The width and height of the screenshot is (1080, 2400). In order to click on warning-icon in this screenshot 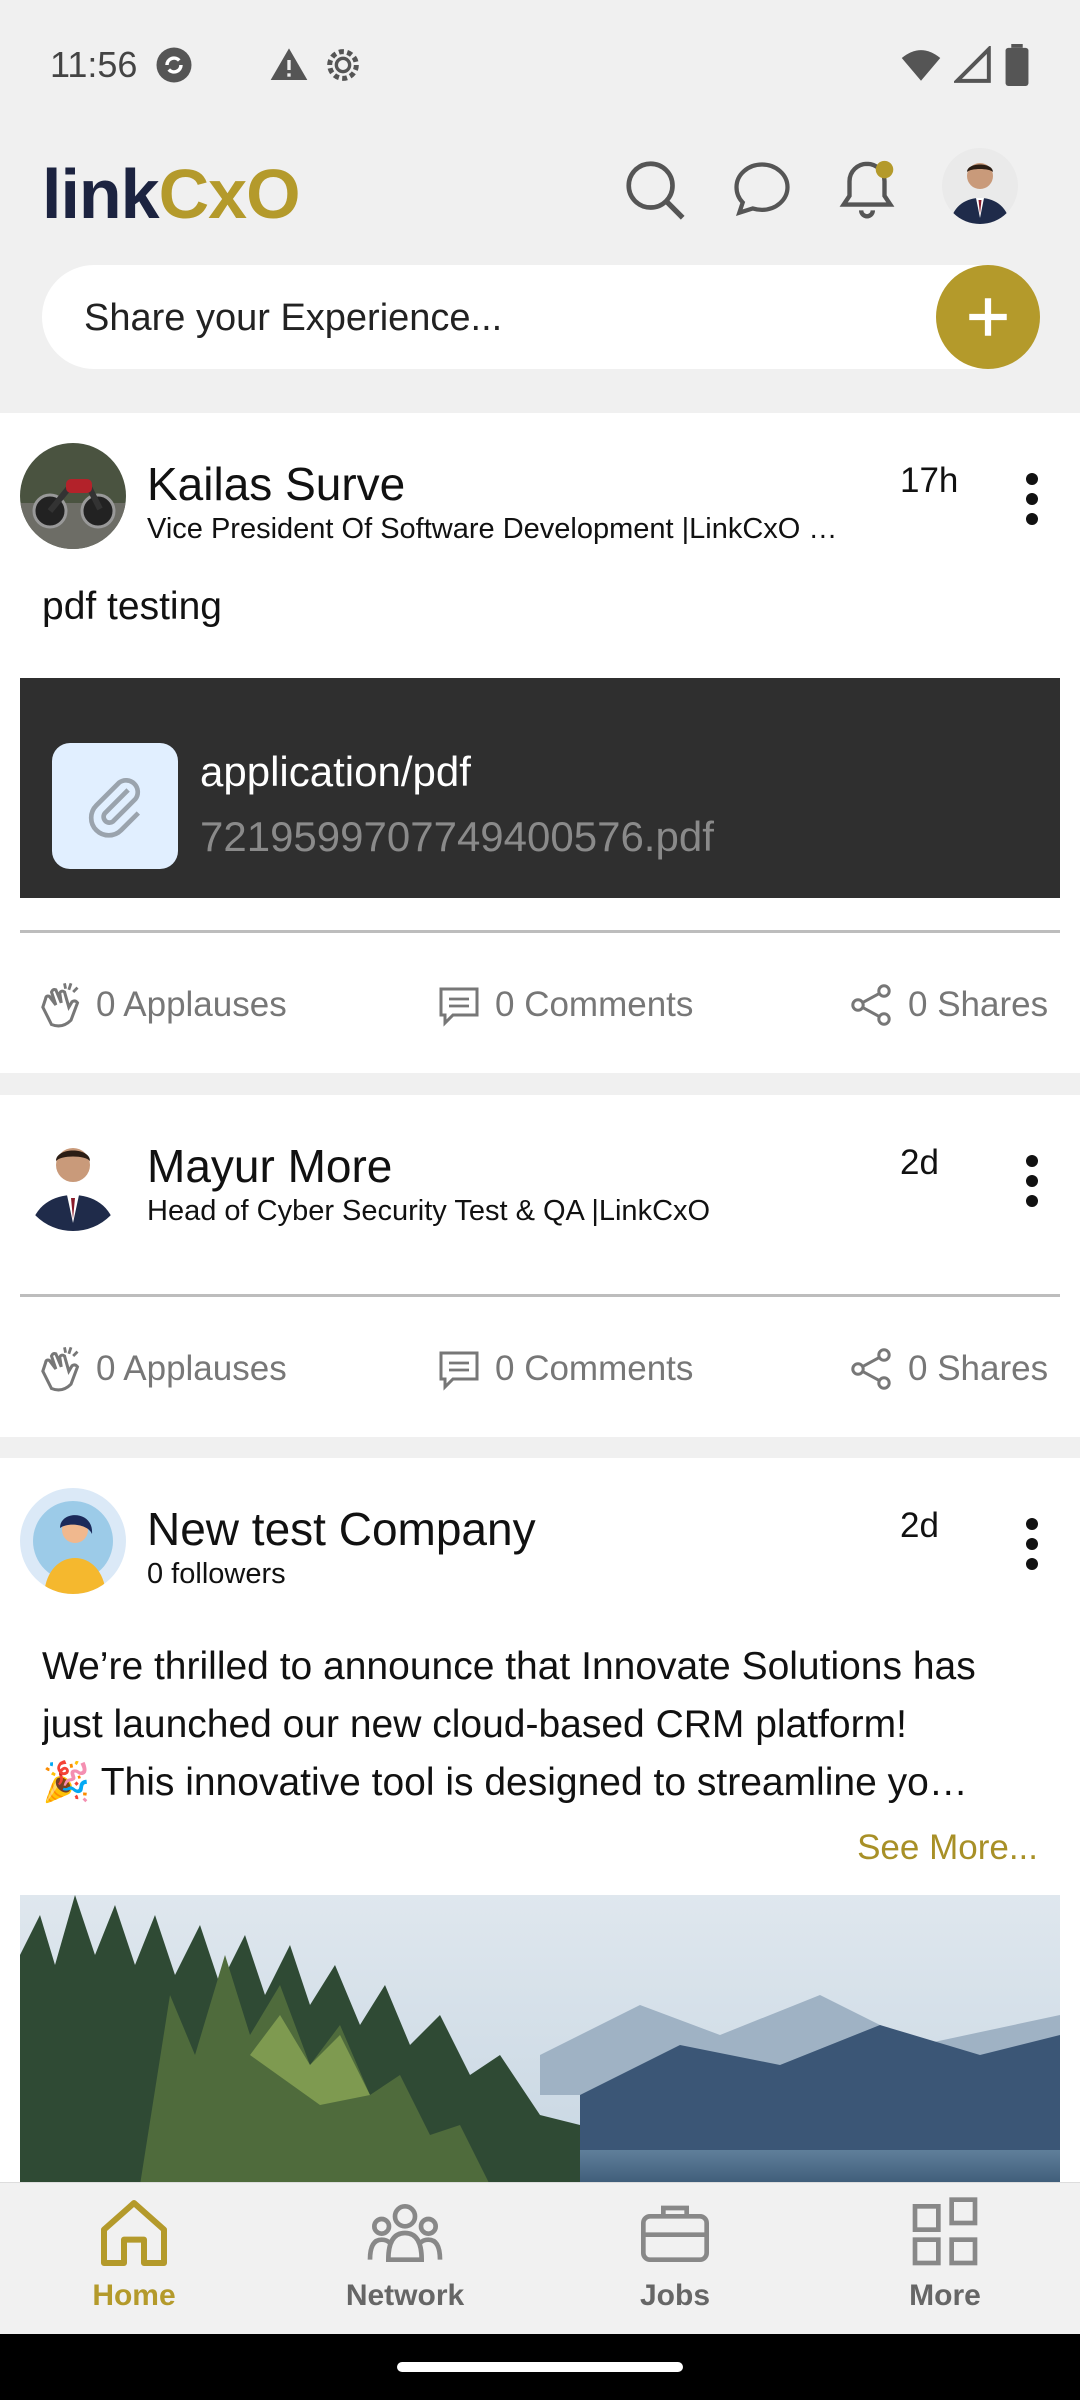, I will do `click(289, 64)`.